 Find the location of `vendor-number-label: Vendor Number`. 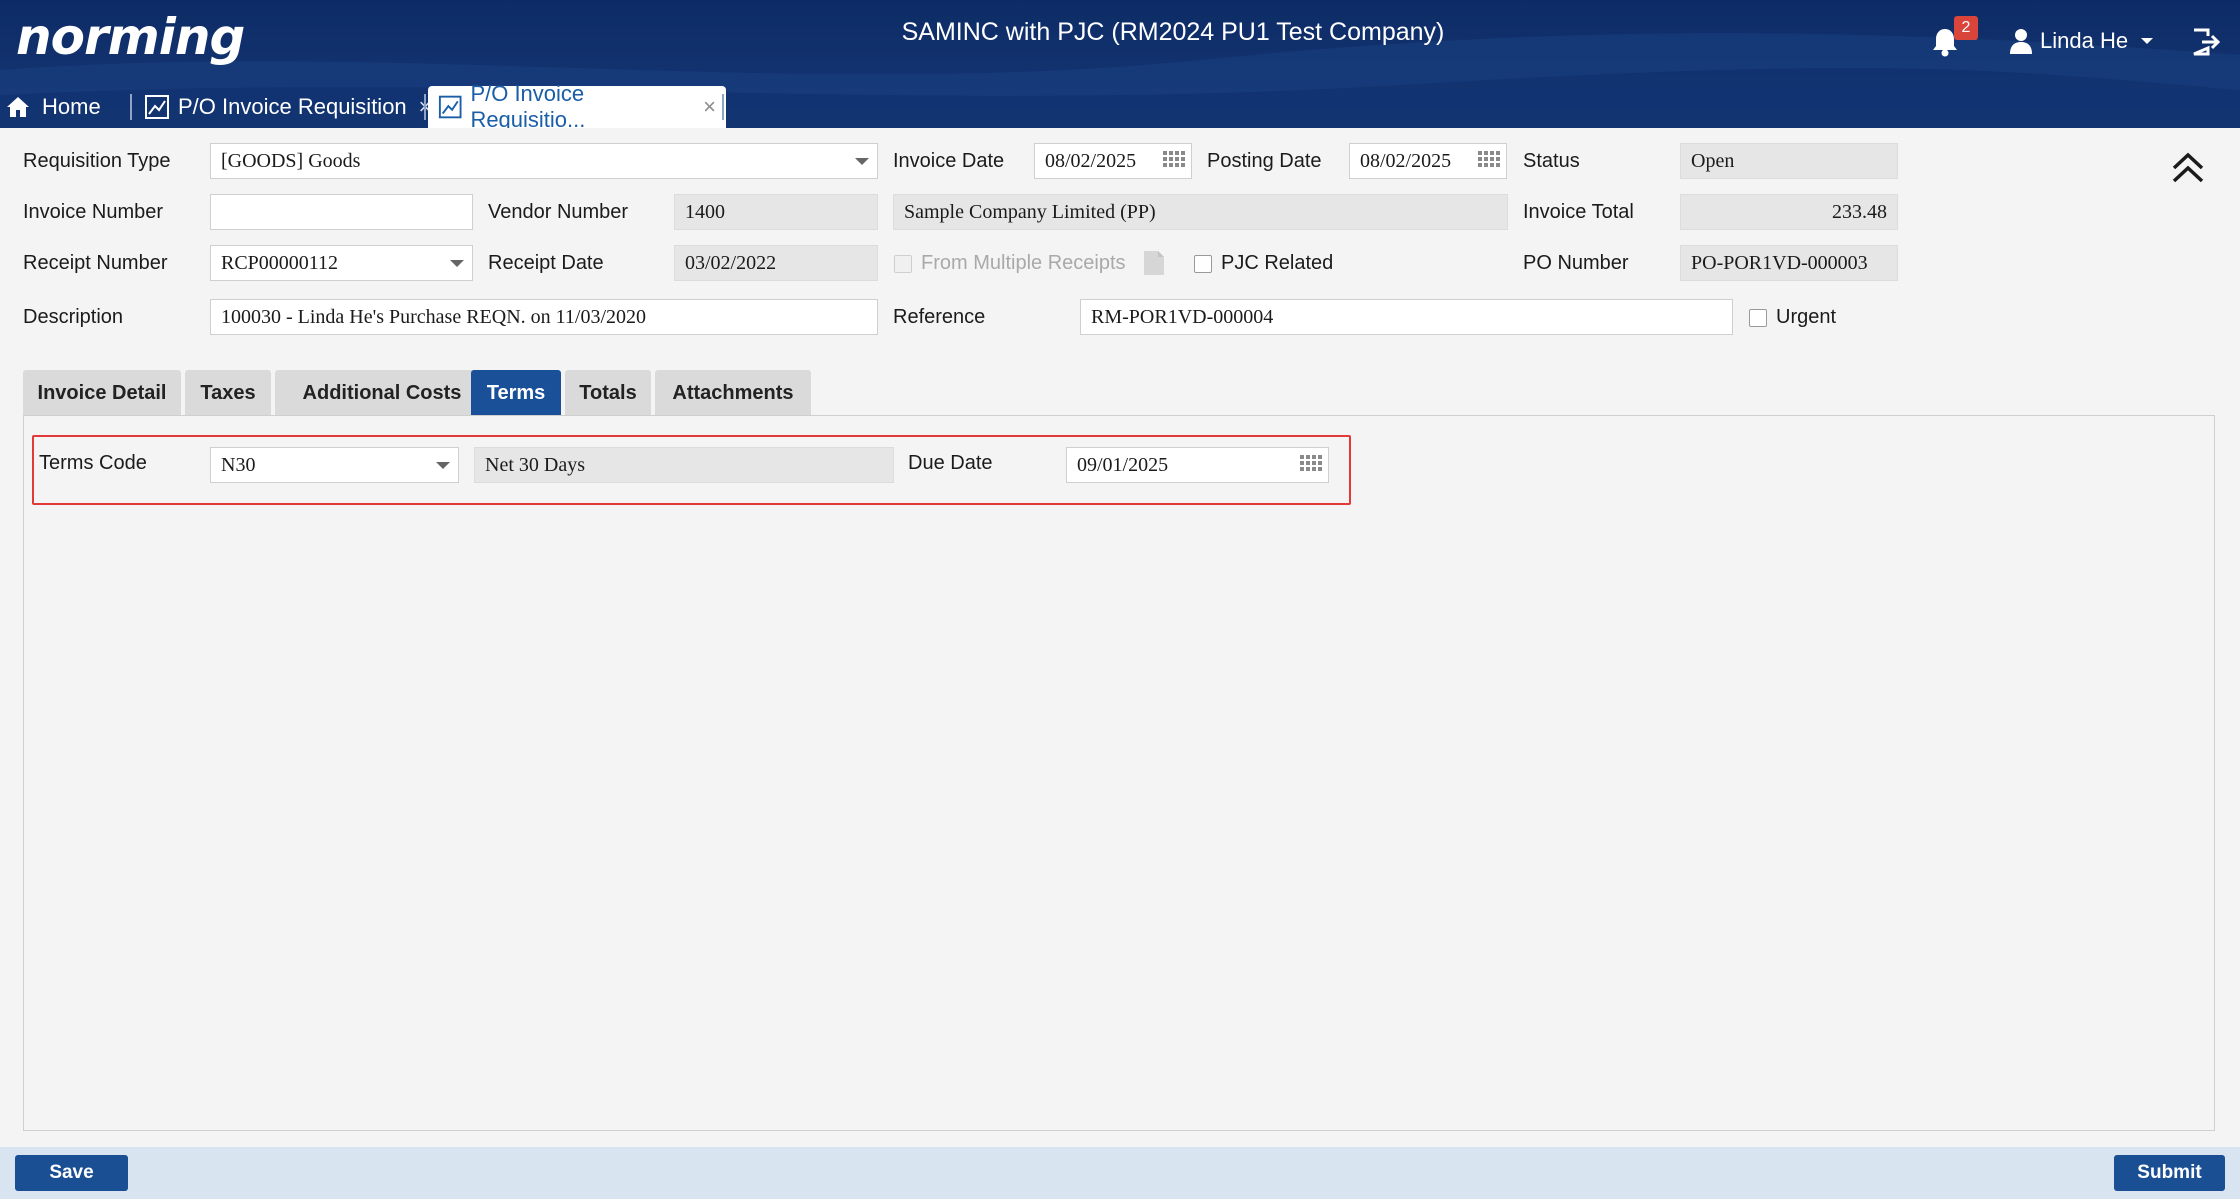

vendor-number-label: Vendor Number is located at coordinates (558, 212).